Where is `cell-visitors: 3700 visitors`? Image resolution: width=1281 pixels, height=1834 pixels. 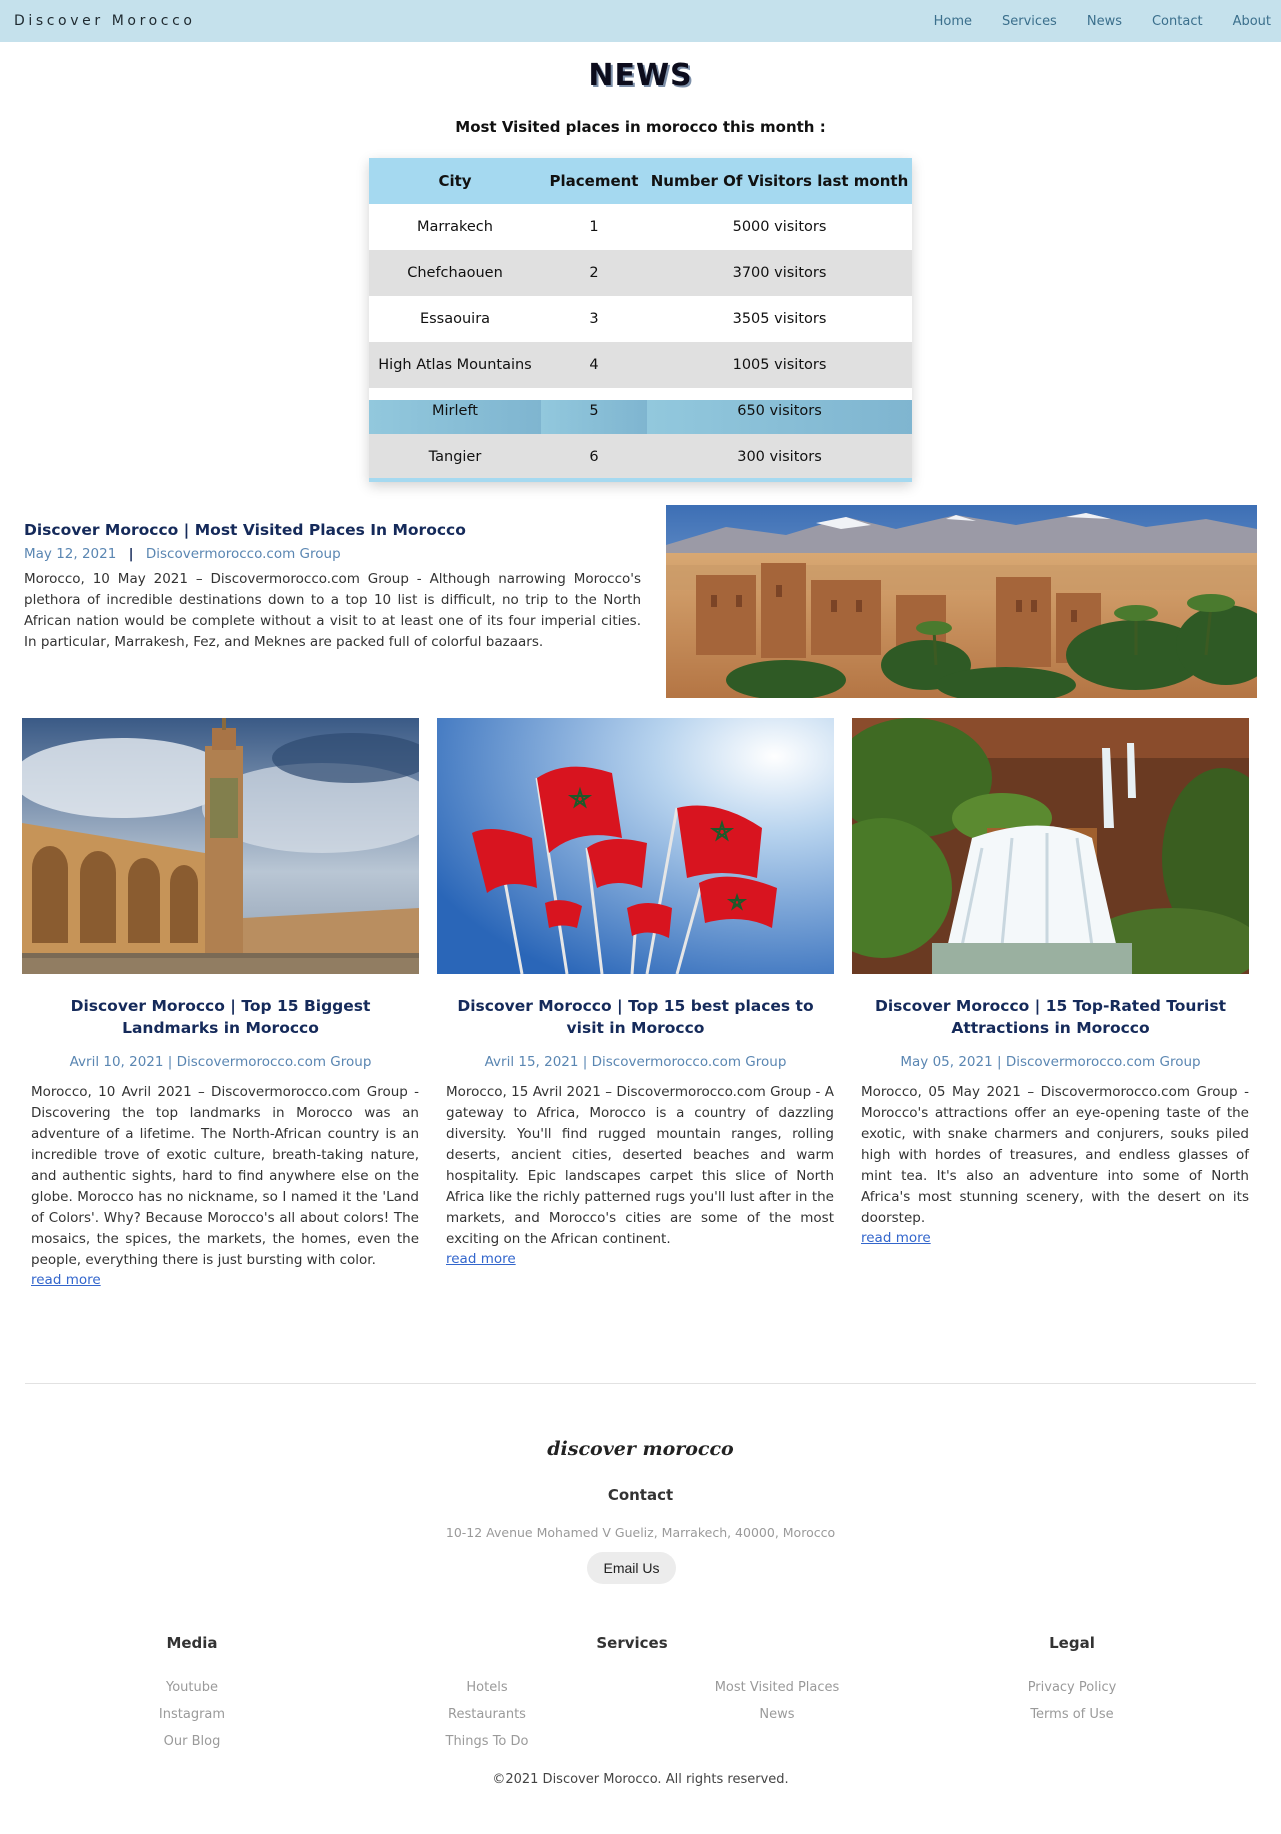 cell-visitors: 3700 visitors is located at coordinates (779, 273).